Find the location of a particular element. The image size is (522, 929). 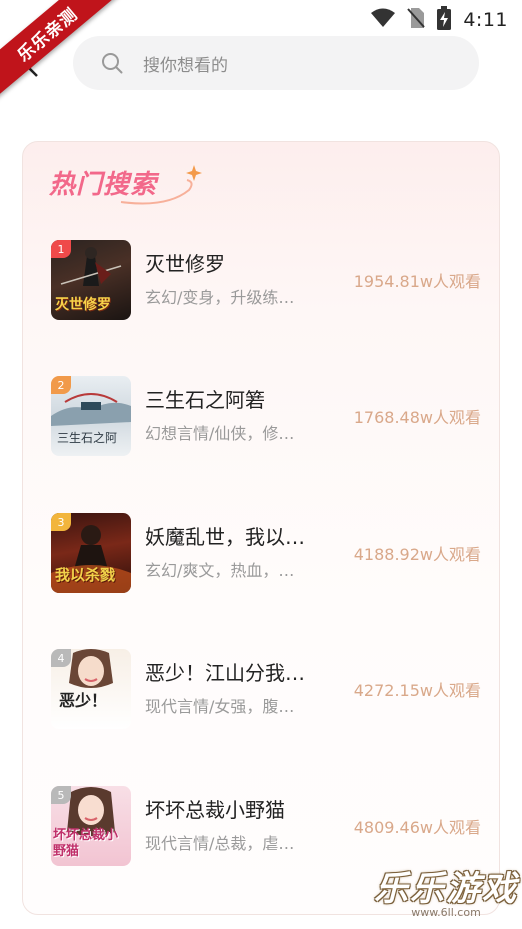

book-cover: 2 三生石之阿 is located at coordinates (91, 416).